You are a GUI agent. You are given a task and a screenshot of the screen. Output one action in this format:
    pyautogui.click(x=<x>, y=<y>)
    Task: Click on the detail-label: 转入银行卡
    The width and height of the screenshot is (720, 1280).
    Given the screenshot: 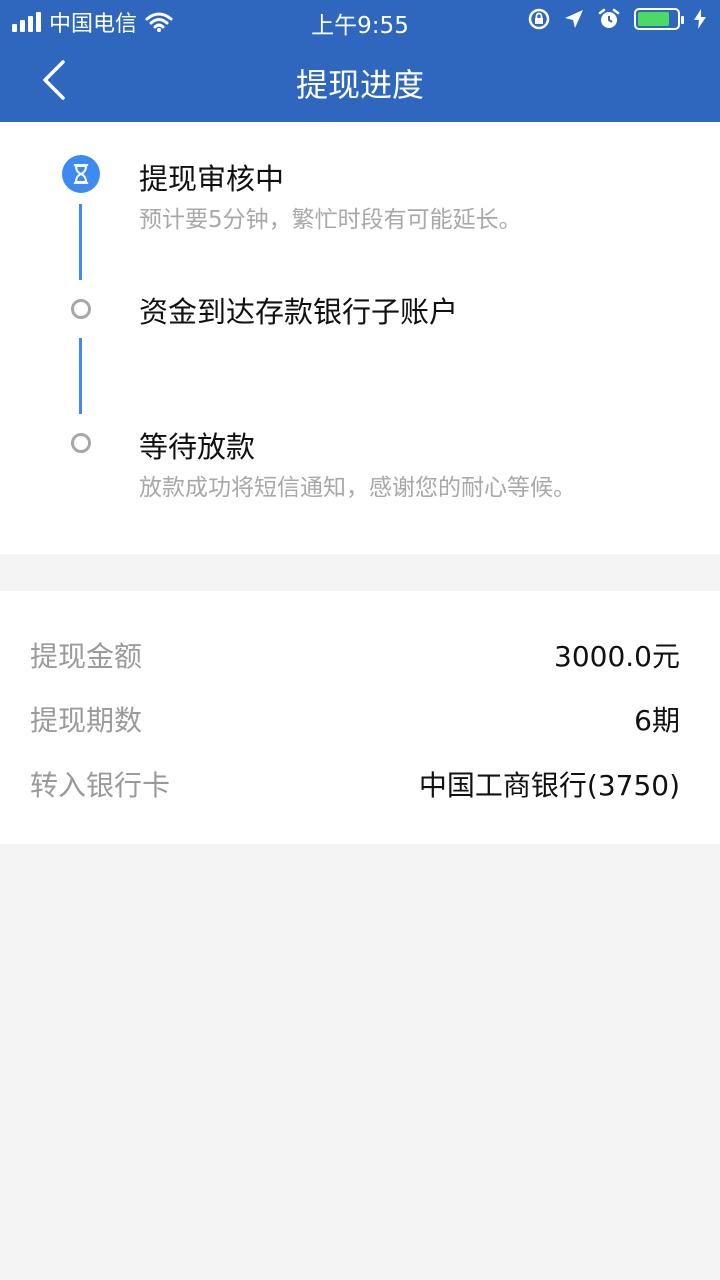 What is the action you would take?
    pyautogui.click(x=100, y=785)
    